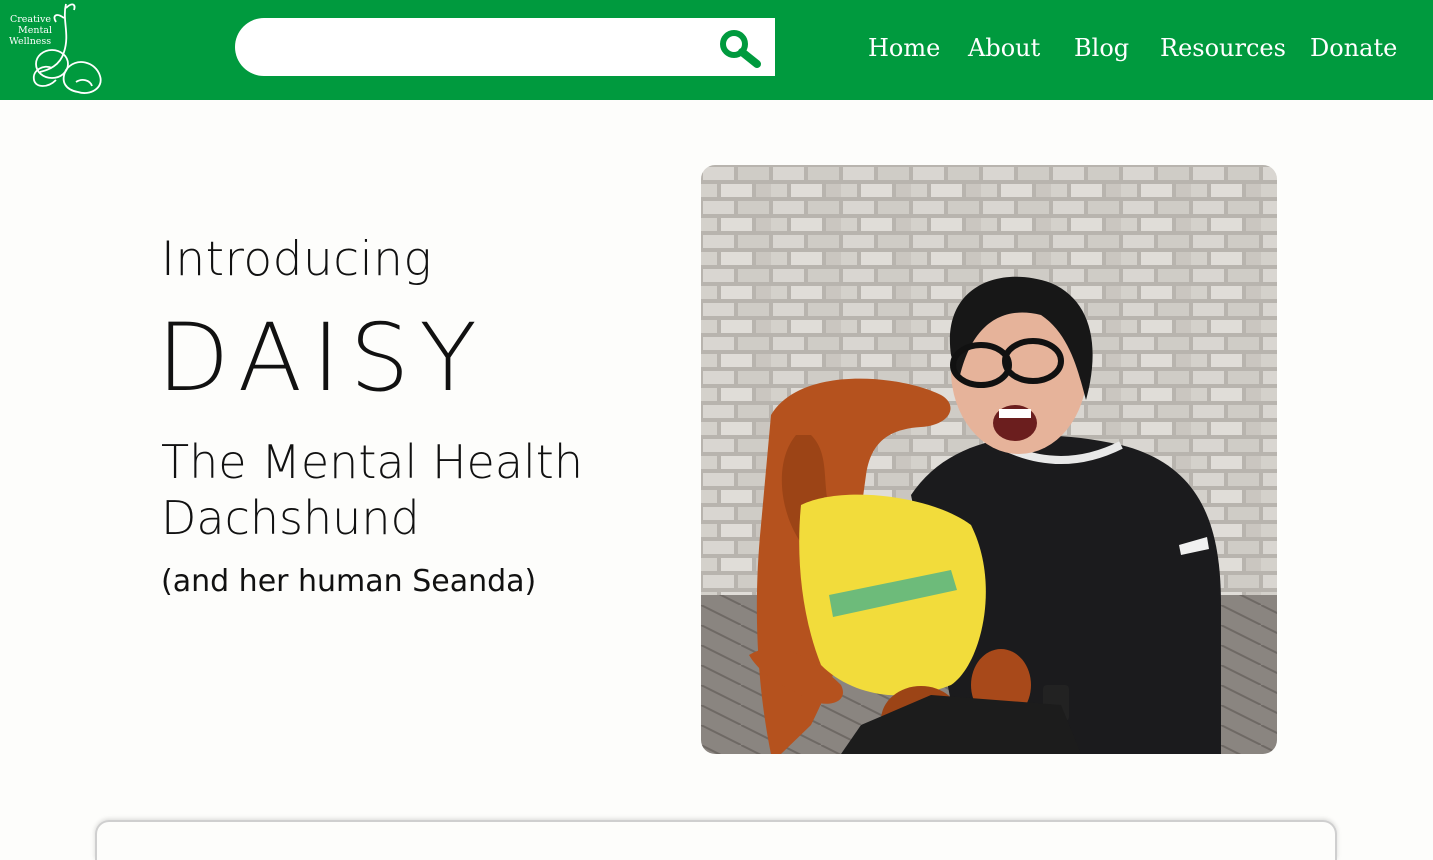 The width and height of the screenshot is (1433, 860). I want to click on logo-text-line2: Mental, so click(35, 30).